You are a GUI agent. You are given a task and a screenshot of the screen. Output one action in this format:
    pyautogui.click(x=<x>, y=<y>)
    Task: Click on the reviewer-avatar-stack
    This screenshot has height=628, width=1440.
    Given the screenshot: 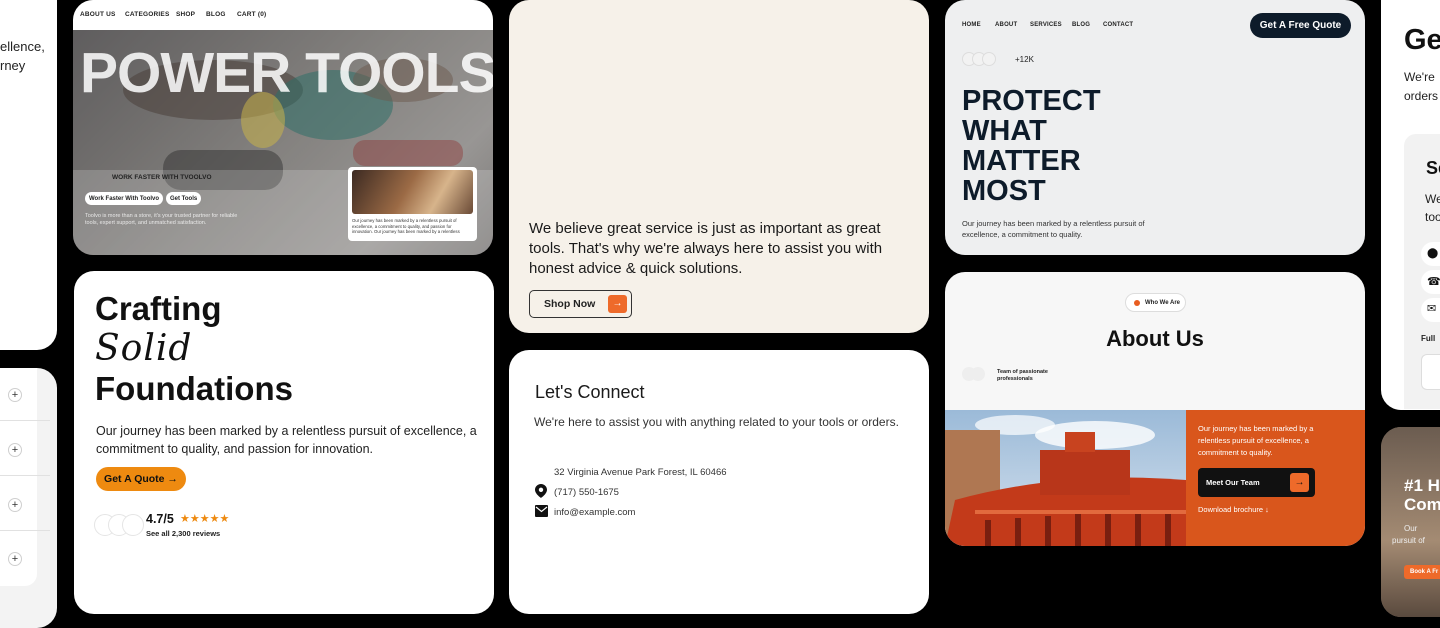 What is the action you would take?
    pyautogui.click(x=120, y=525)
    